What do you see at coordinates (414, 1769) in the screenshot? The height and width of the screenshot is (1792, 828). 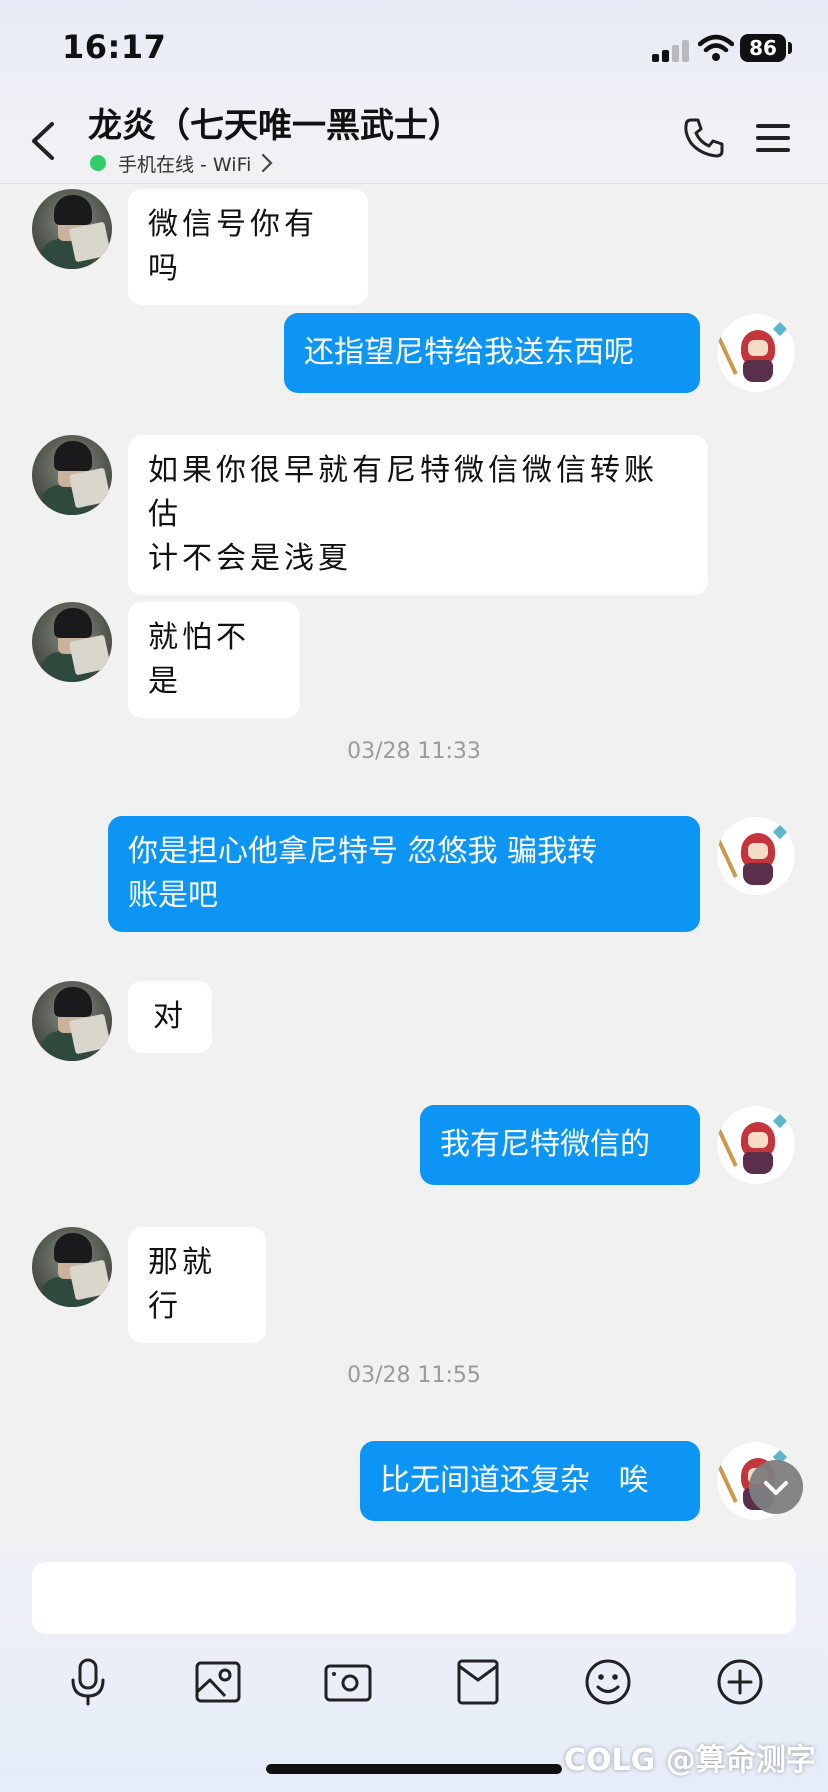 I see `home-indicator` at bounding box center [414, 1769].